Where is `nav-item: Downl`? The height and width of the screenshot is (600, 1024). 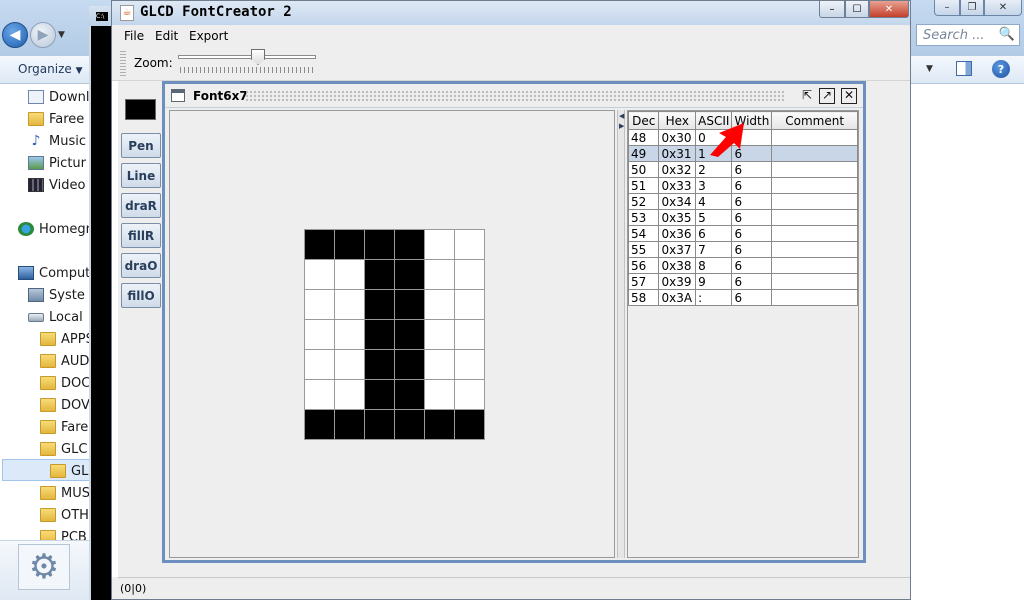 nav-item: Downl is located at coordinates (58, 97).